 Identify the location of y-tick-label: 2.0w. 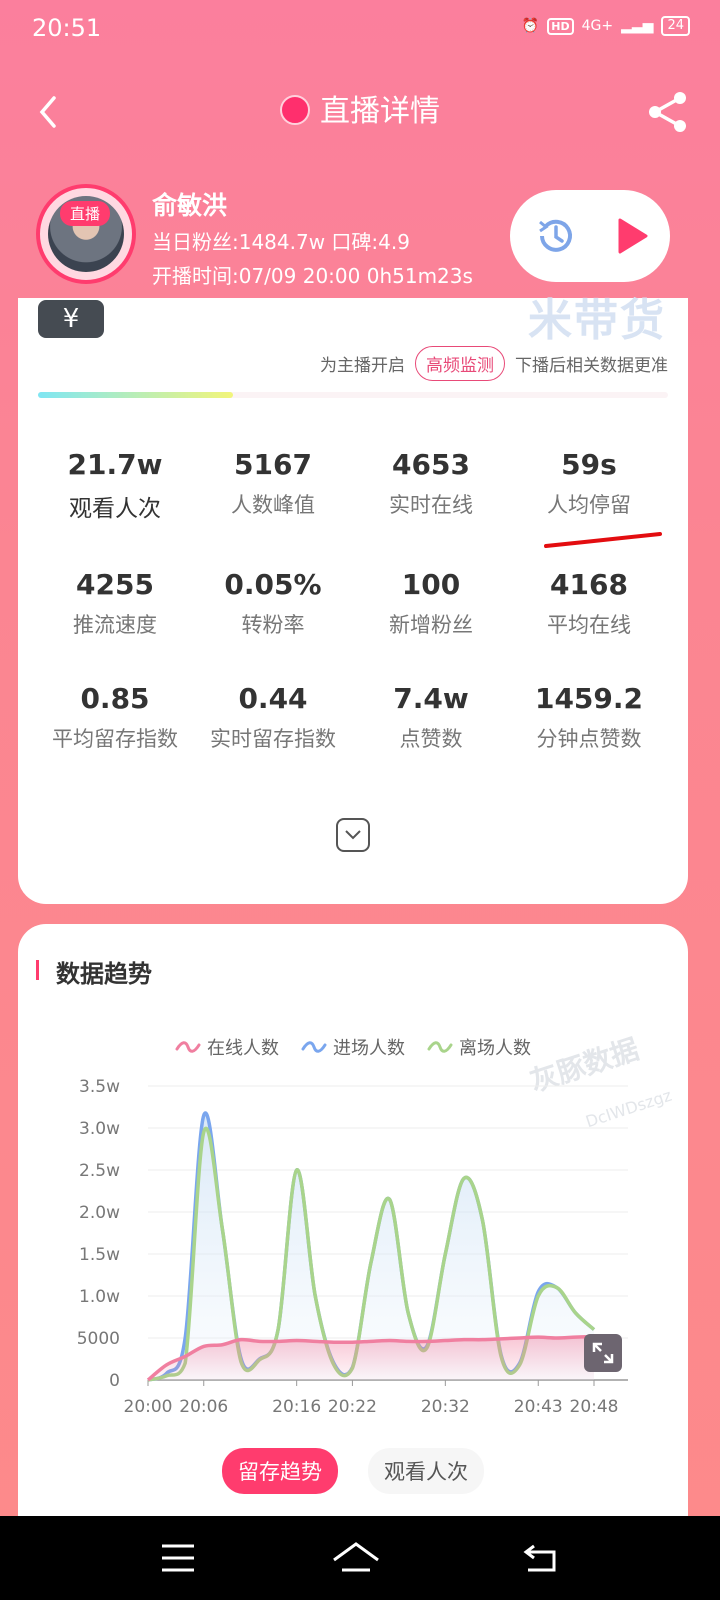
(99, 1213).